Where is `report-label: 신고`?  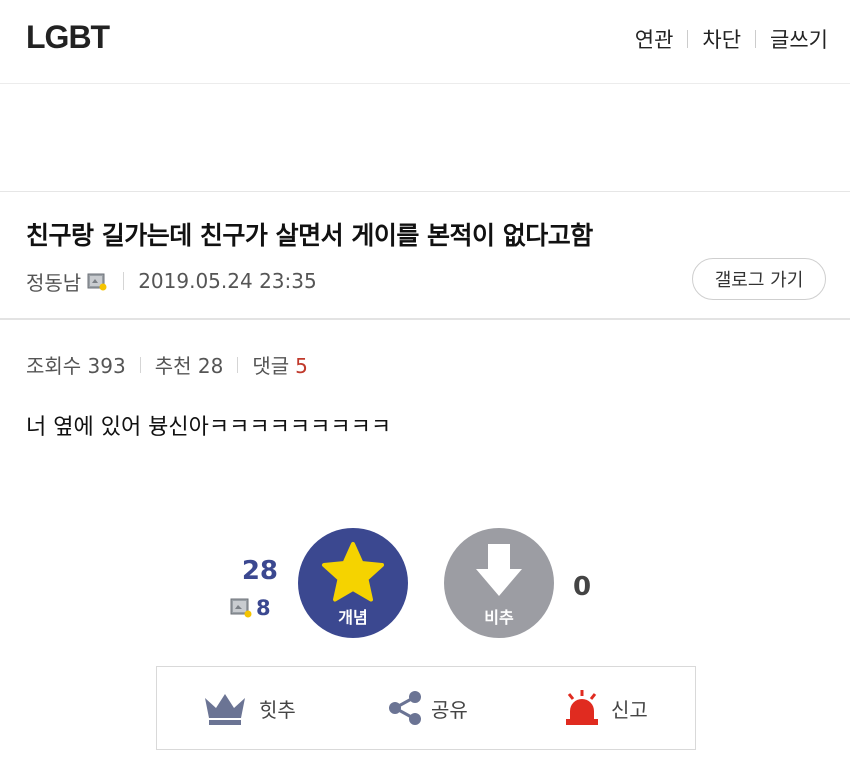
report-label: 신고 is located at coordinates (629, 709).